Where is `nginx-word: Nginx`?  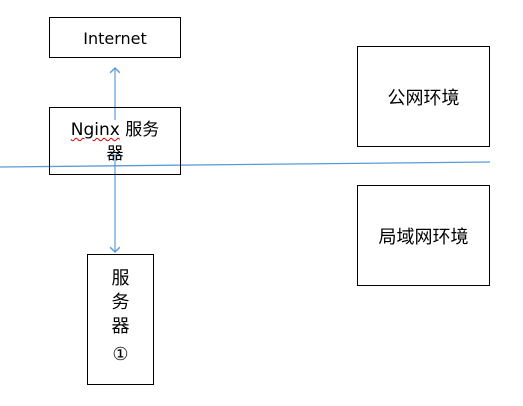 nginx-word: Nginx is located at coordinates (95, 130).